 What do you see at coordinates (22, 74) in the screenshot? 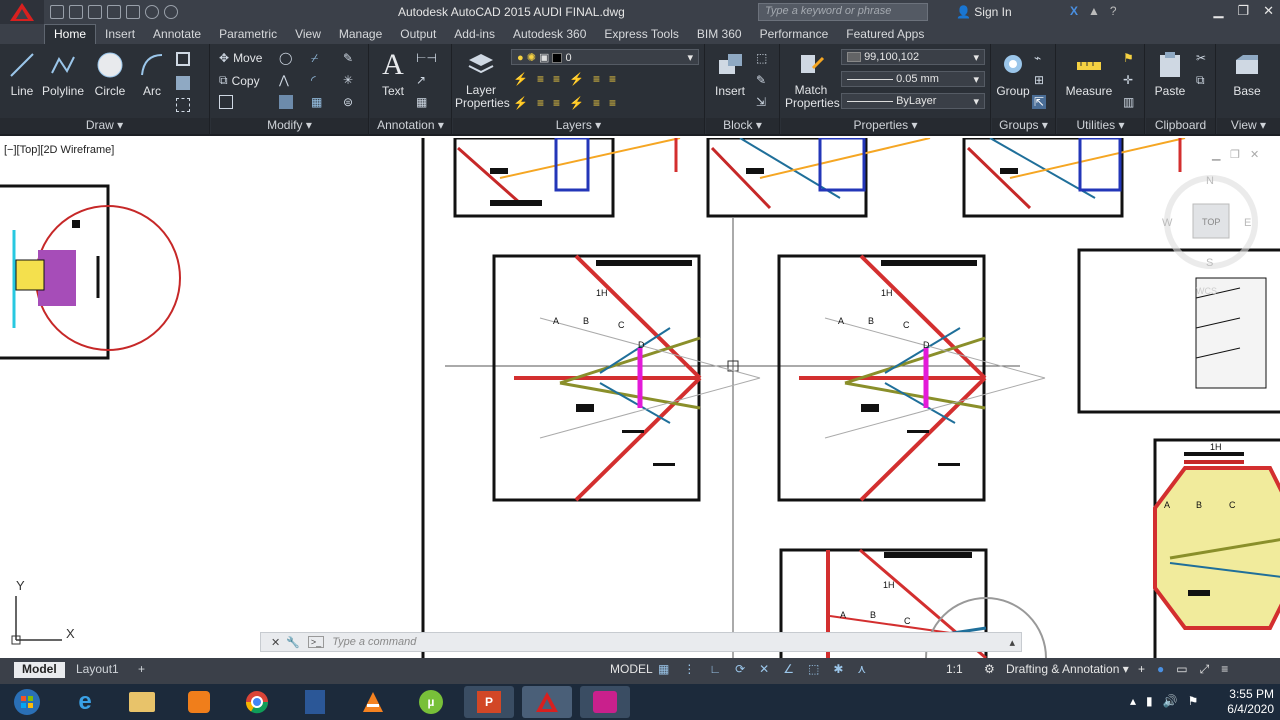
I see `line-button: Line` at bounding box center [22, 74].